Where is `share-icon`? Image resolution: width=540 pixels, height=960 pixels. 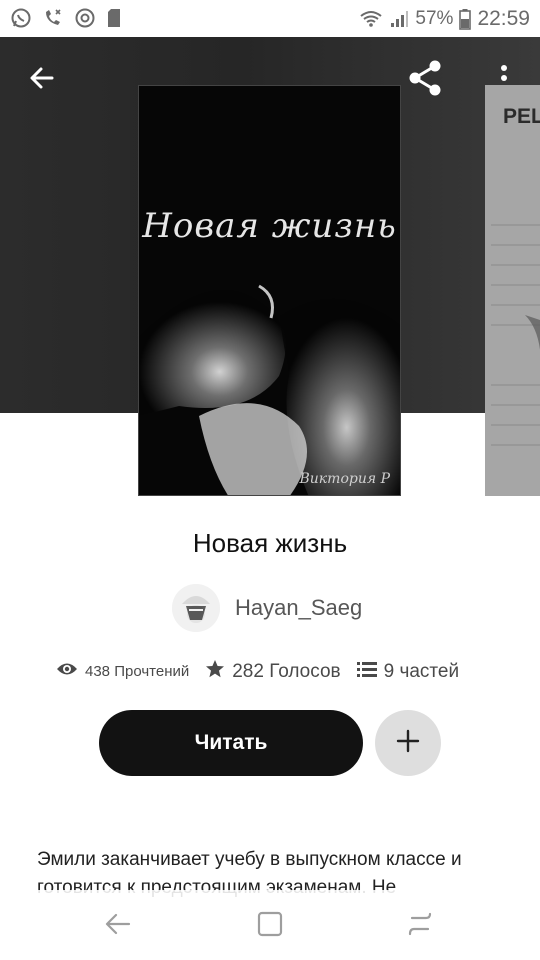
share-icon is located at coordinates (426, 80).